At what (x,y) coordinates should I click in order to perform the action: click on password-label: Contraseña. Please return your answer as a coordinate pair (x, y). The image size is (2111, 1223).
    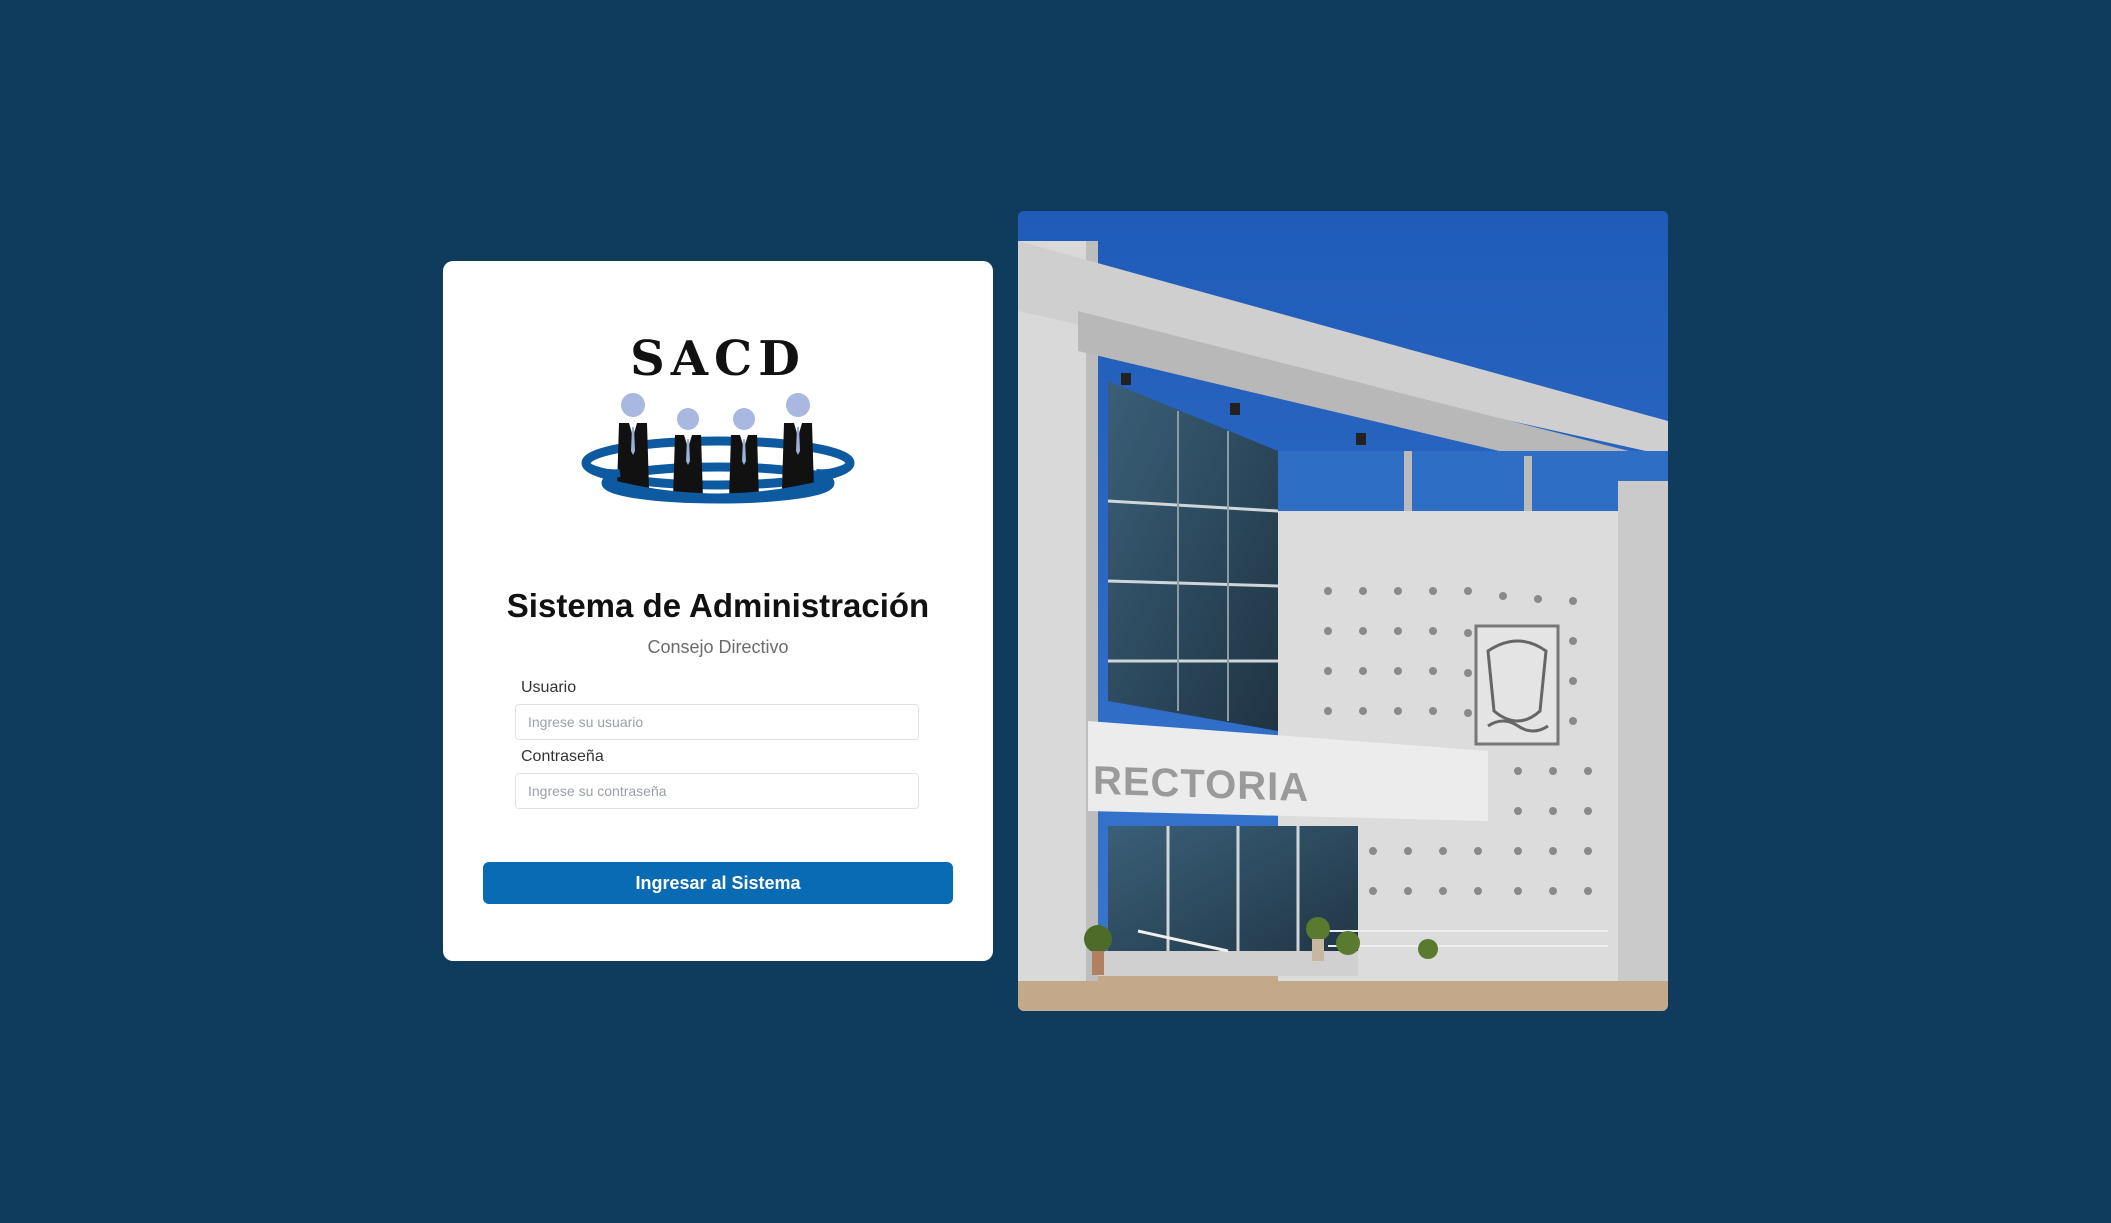
    Looking at the image, I should click on (562, 756).